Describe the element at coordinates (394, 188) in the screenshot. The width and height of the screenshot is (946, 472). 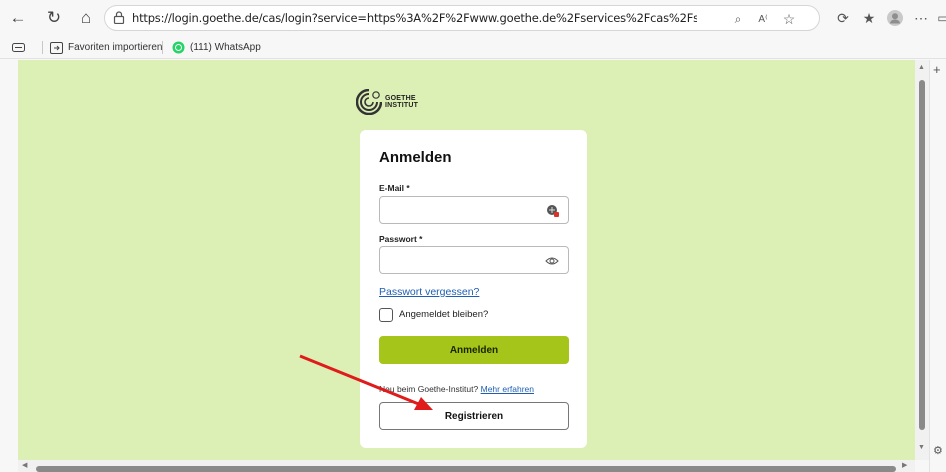
I see `email-label: E-Mail *` at that location.